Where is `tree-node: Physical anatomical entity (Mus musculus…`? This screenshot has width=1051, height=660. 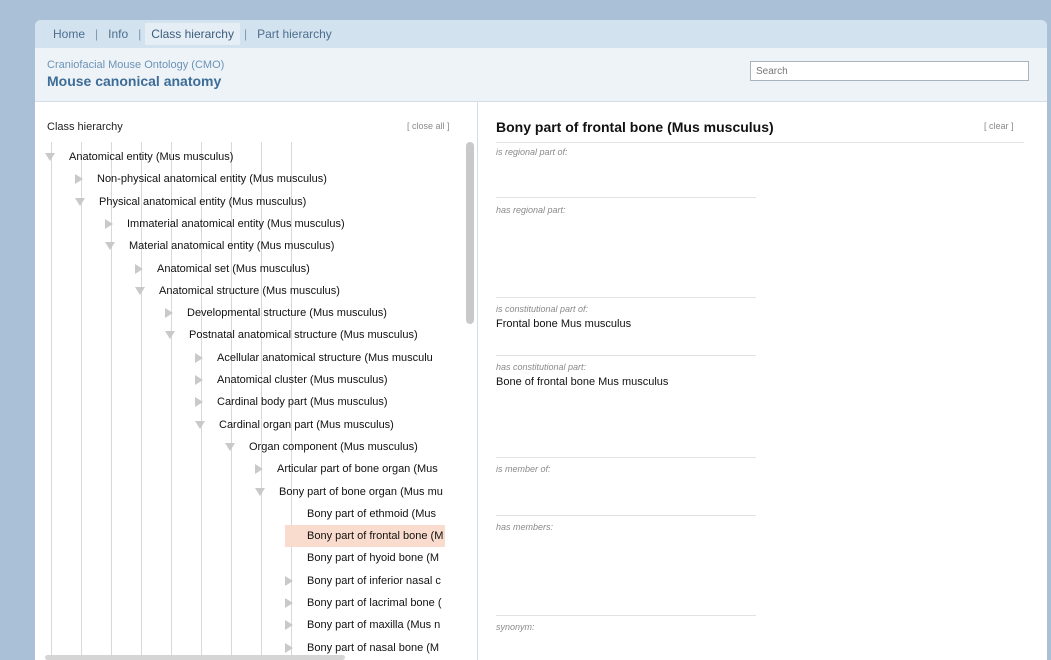
tree-node: Physical anatomical entity (Mus musculus… is located at coordinates (190, 202).